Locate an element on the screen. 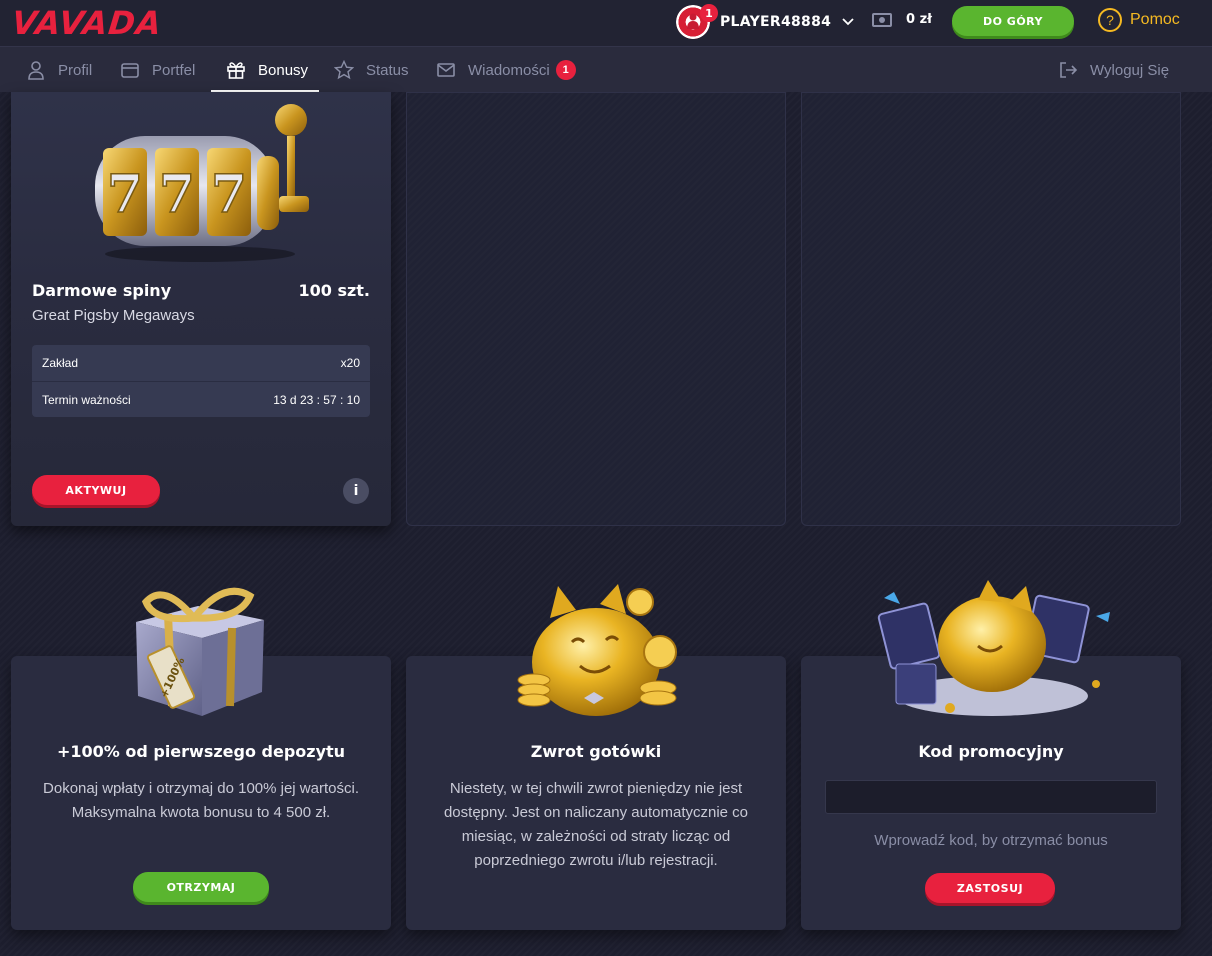  promo-code-input is located at coordinates (991, 797).